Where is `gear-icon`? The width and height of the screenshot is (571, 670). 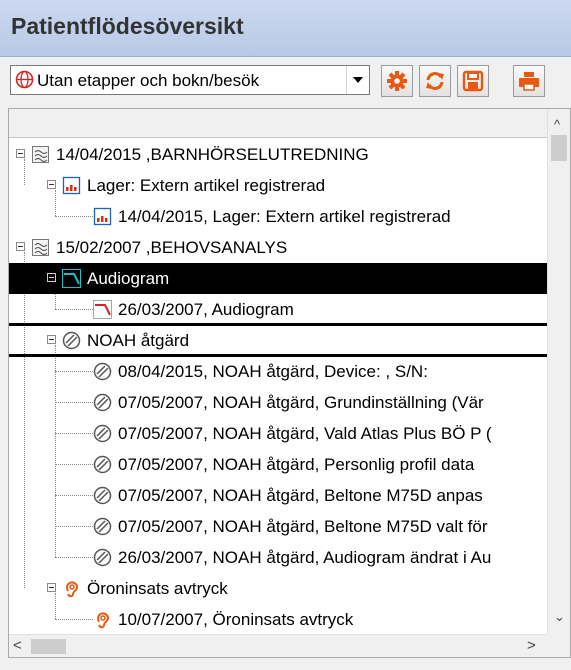 gear-icon is located at coordinates (397, 81).